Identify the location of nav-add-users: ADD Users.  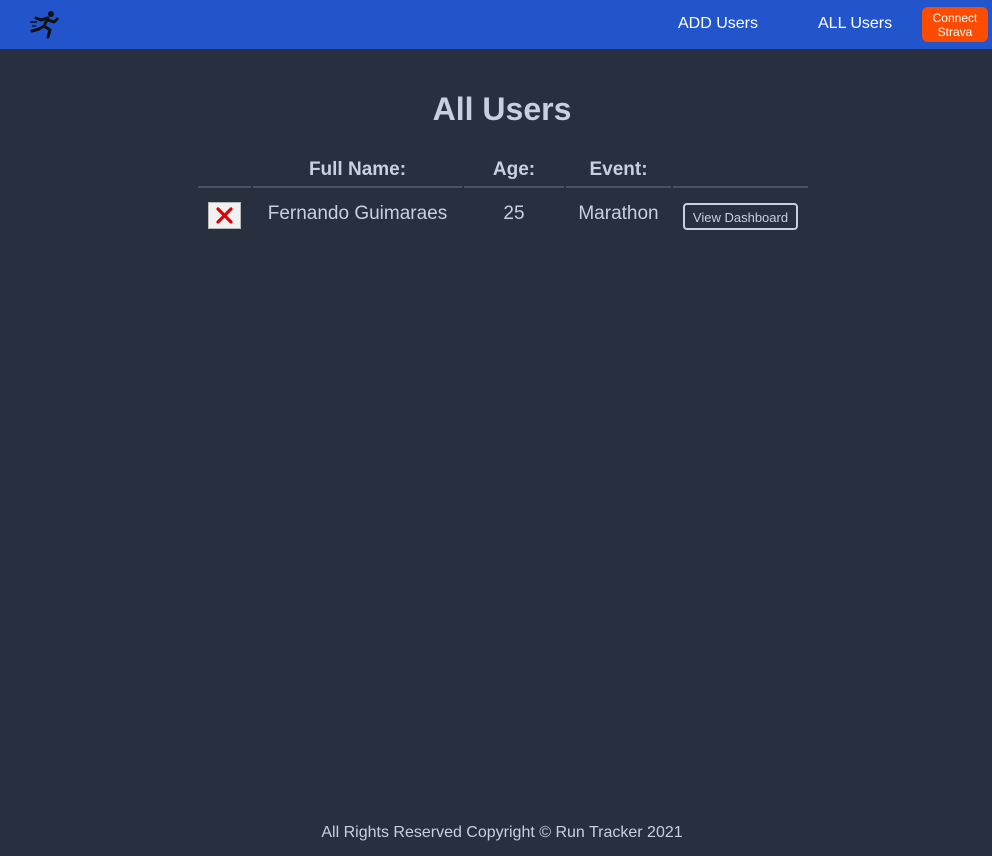
(718, 24).